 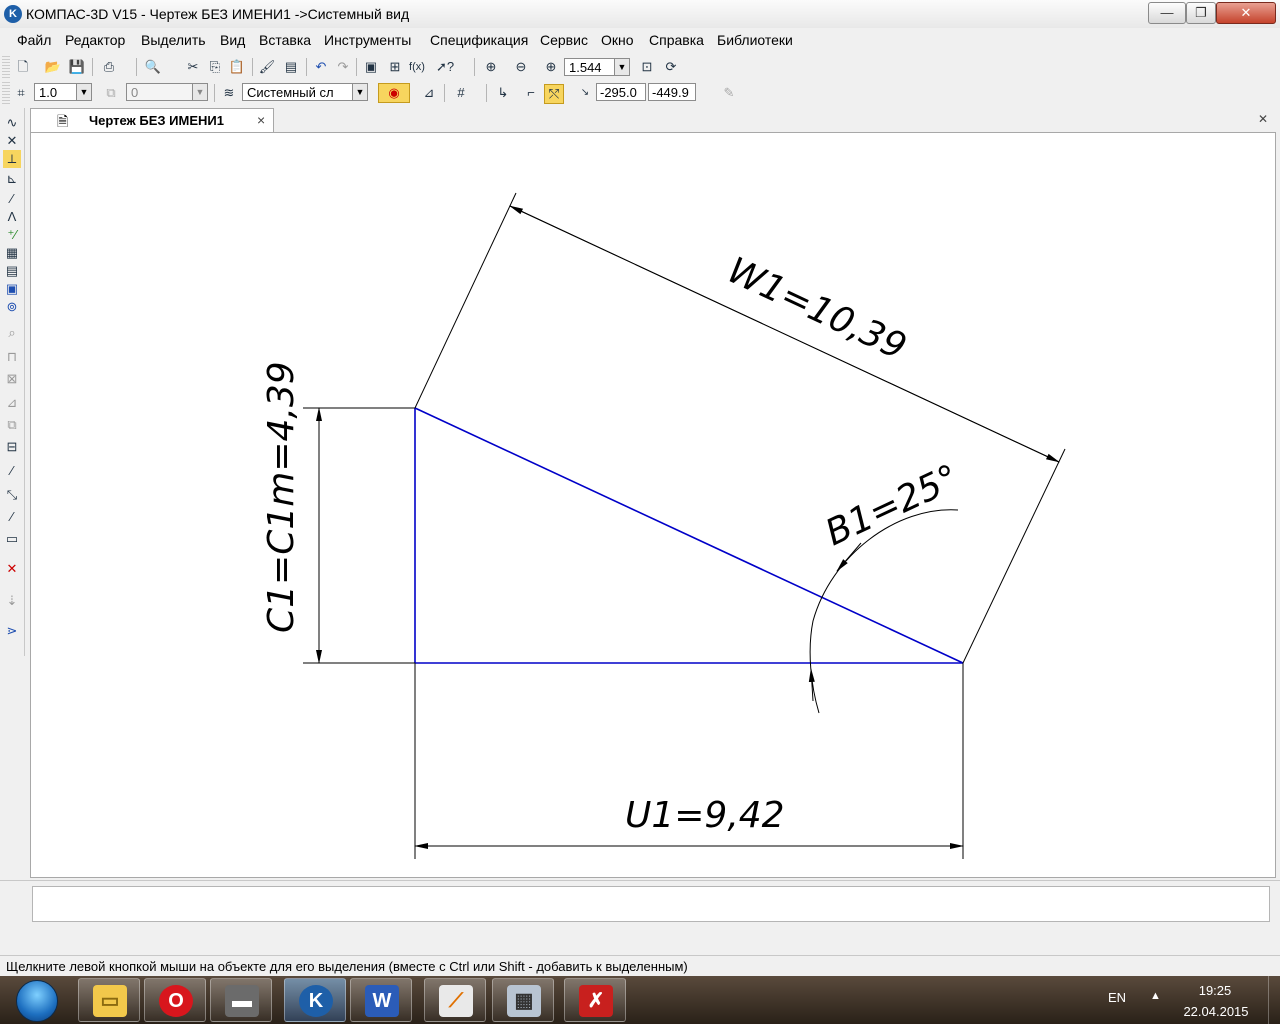 I want to click on tab-document: 🗎 Чертеж БЕЗ ИМЕНИ1 ×, so click(x=152, y=120).